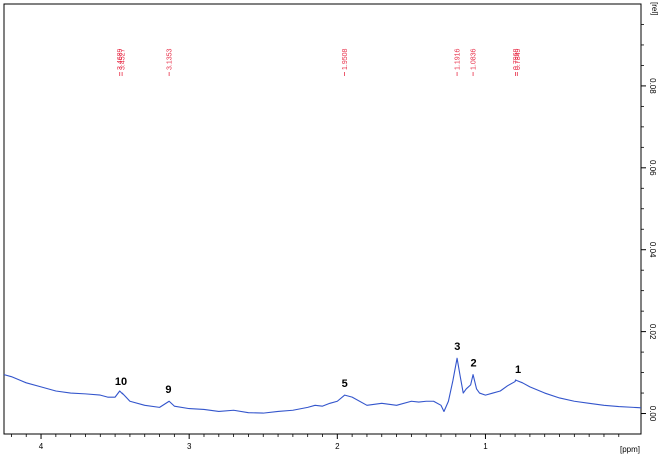  I want to click on y-tick-label: 0.00, so click(652, 414).